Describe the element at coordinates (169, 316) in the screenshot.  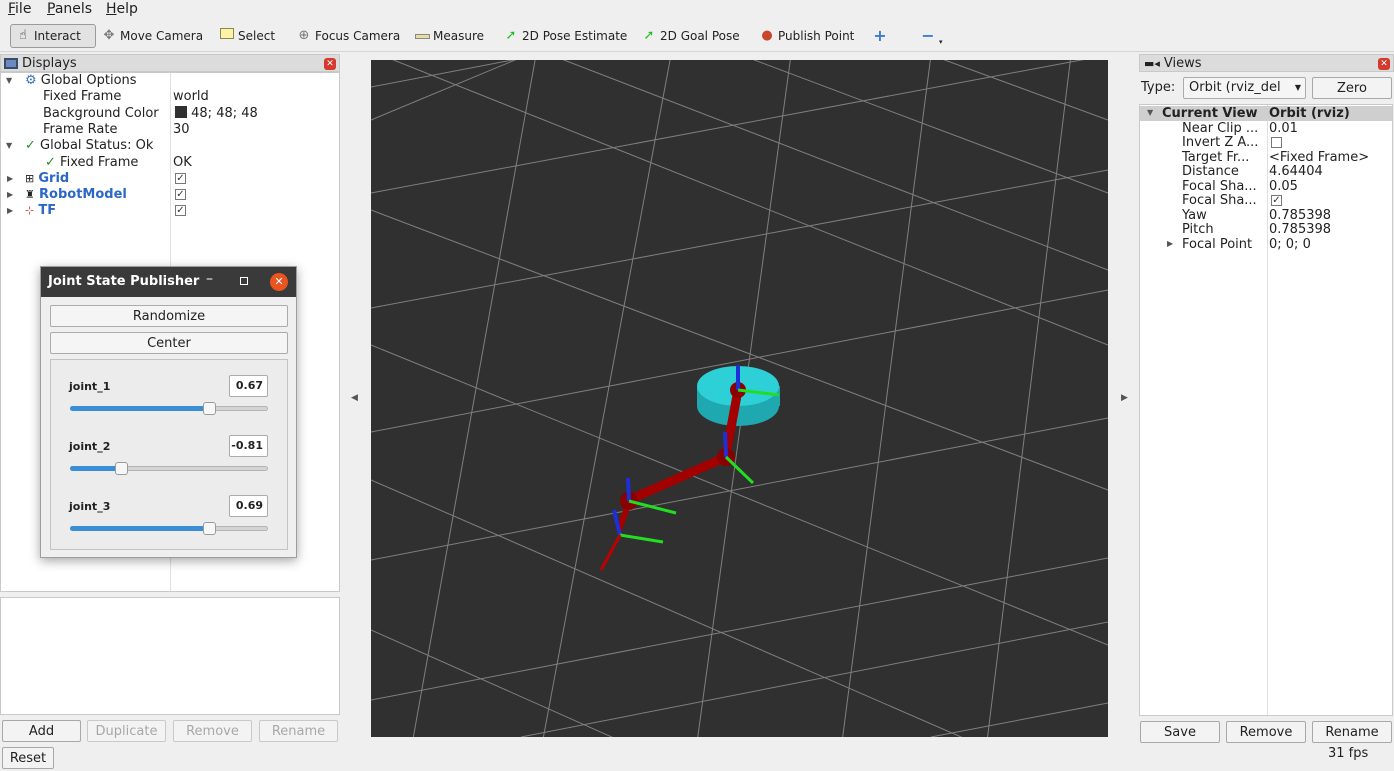
I see `randomize-button: Randomize` at that location.